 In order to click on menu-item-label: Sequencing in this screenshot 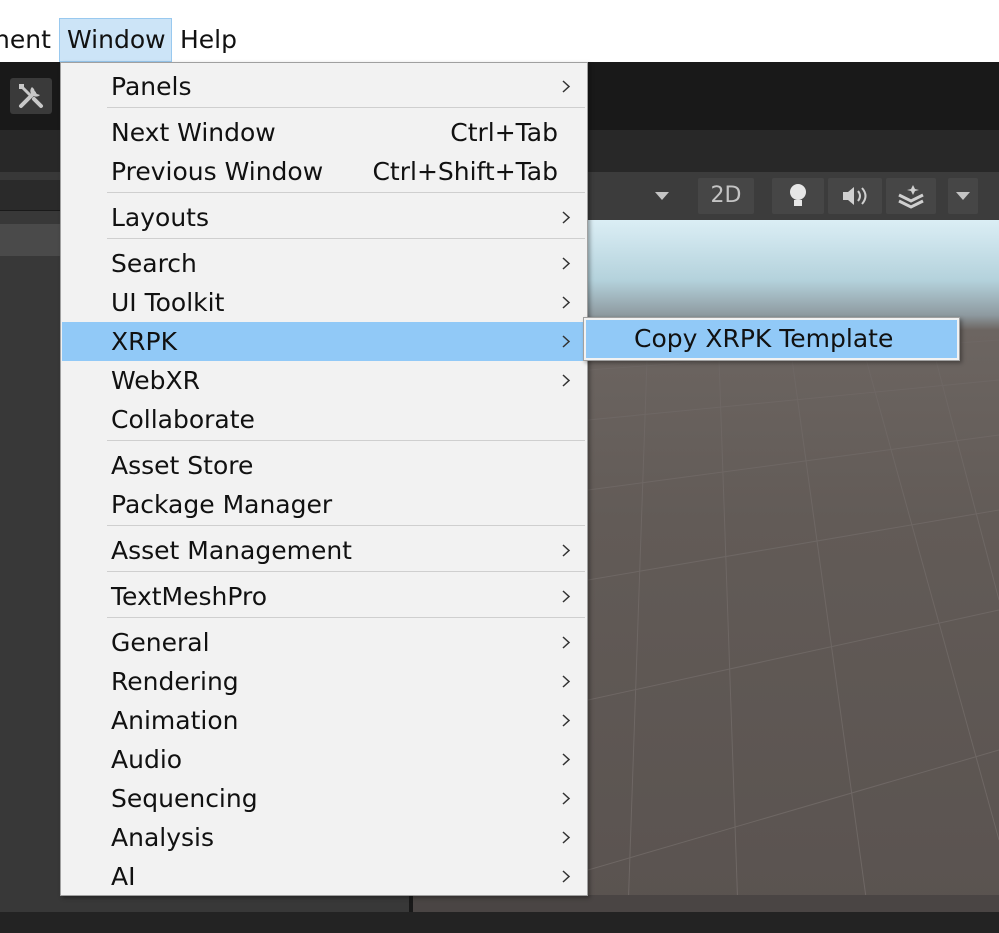, I will do `click(184, 798)`.